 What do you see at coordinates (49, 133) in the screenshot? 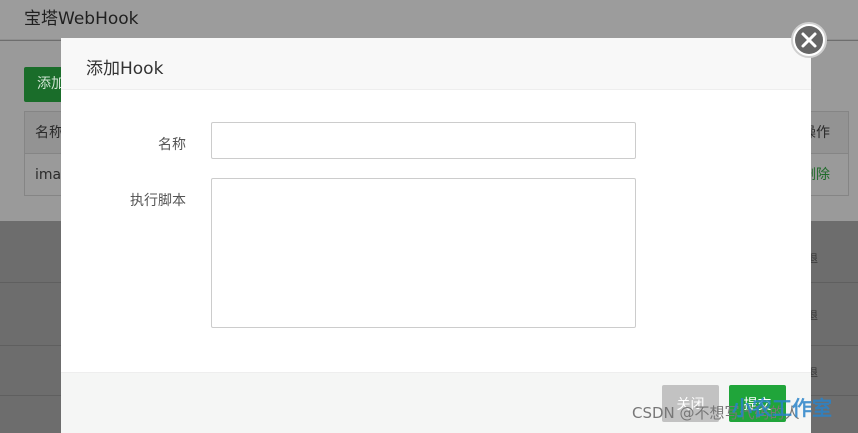
I see `column-header-name: 名称` at bounding box center [49, 133].